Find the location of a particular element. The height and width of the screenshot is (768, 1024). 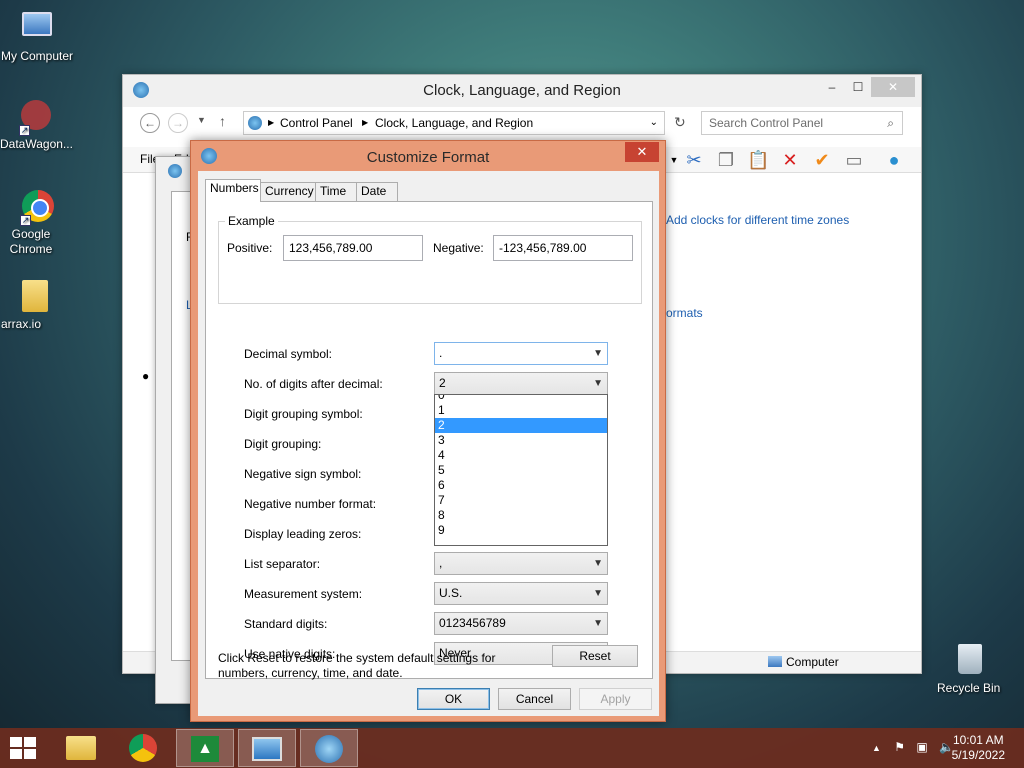

properties-icon: ▭ is located at coordinates (854, 160).